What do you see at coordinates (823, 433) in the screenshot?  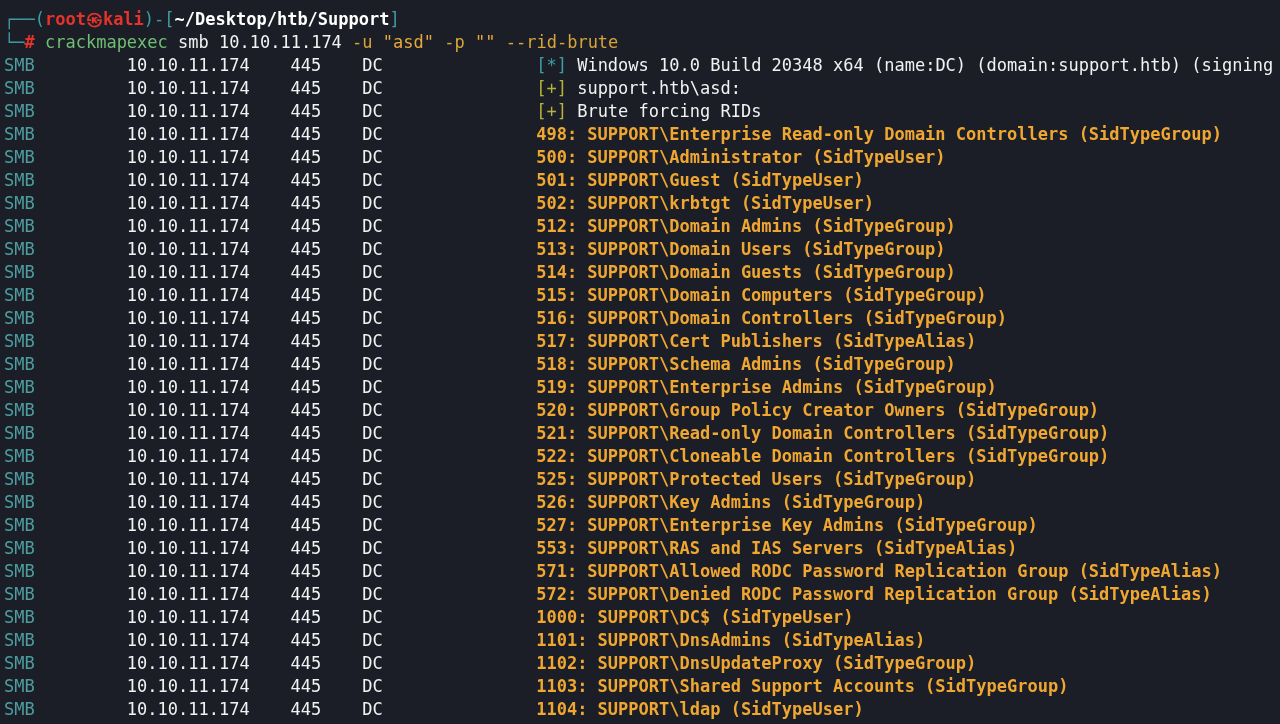 I see `rid-entry: 521: SUPPORT\Read-only Domain Controllers (SidTypeGroup)` at bounding box center [823, 433].